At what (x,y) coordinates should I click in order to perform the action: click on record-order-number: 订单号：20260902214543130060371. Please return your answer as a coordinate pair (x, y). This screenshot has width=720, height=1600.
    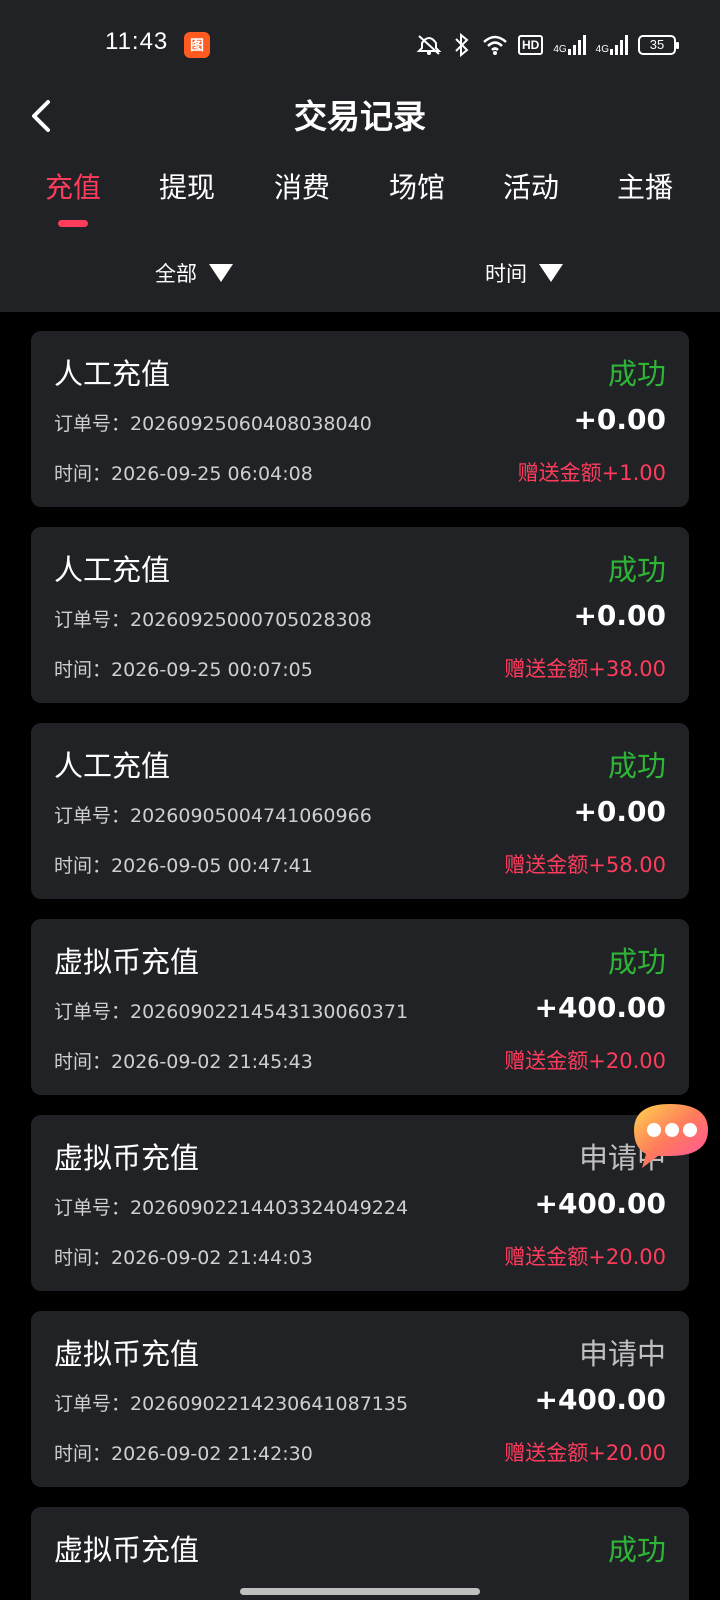
    Looking at the image, I should click on (231, 1012).